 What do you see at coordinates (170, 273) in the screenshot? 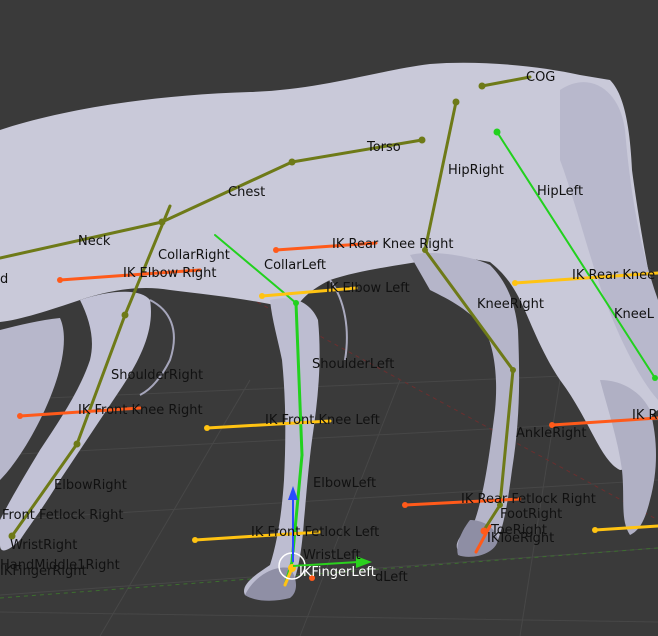
I see `label-ik-elbow-right: IK Elbow Right` at bounding box center [170, 273].